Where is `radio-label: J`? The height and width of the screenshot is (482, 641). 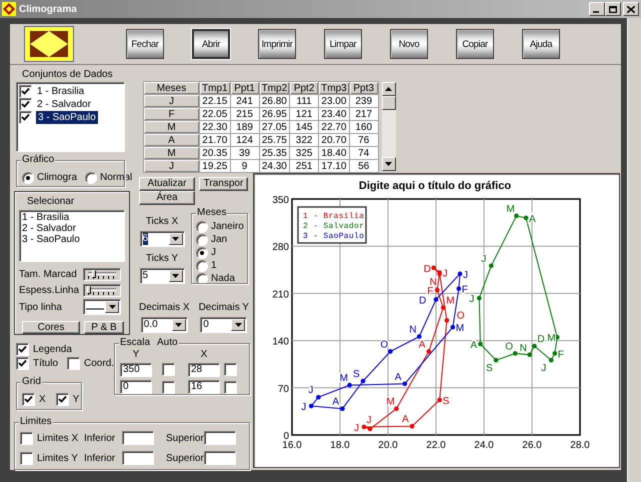
radio-label: J is located at coordinates (213, 252).